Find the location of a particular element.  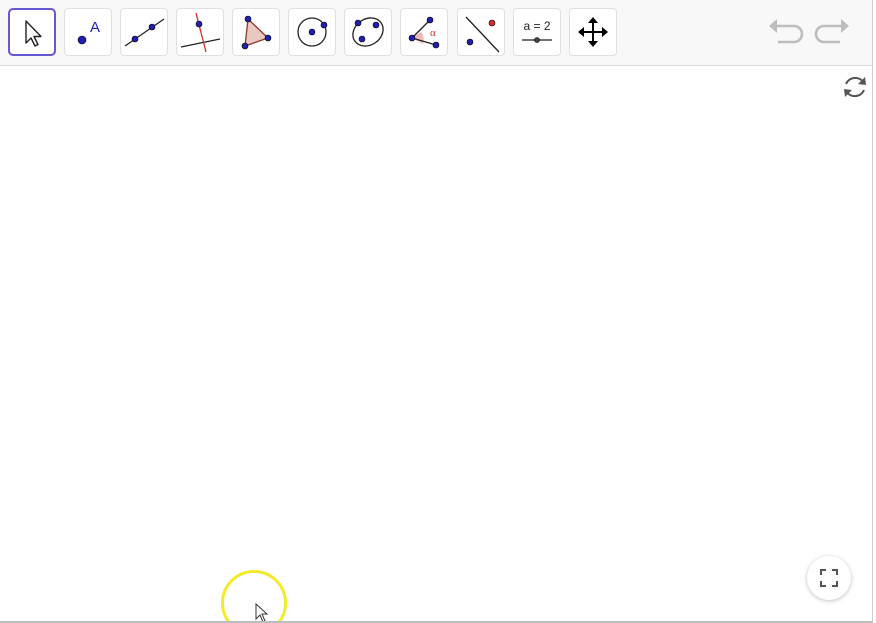

point-icon: A is located at coordinates (88, 32).